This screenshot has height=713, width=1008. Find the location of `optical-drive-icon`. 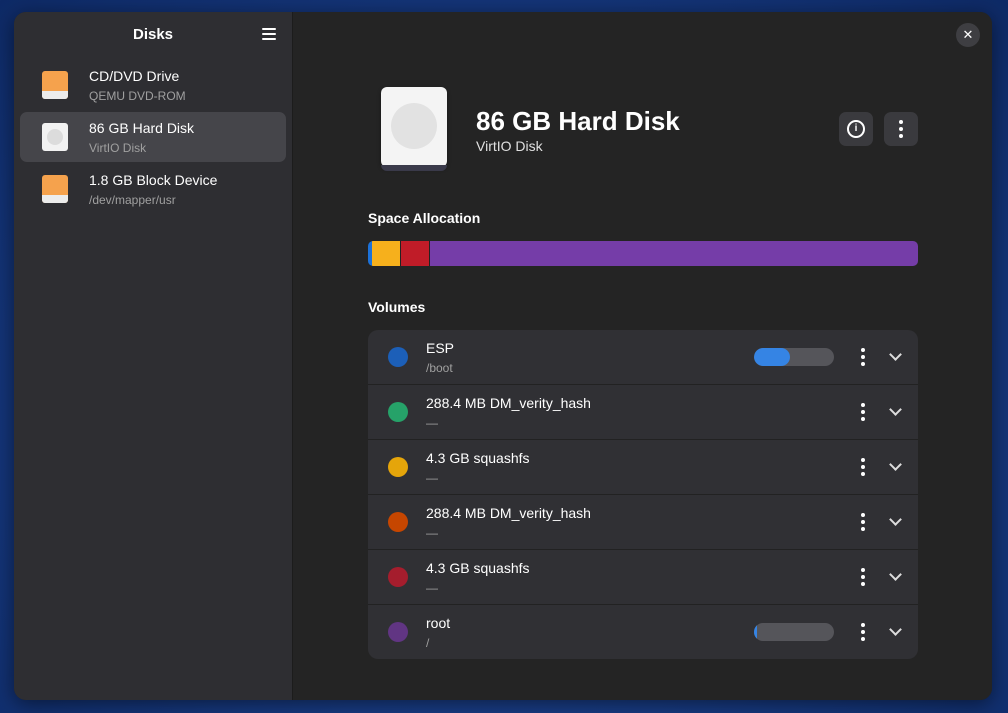

optical-drive-icon is located at coordinates (55, 85).